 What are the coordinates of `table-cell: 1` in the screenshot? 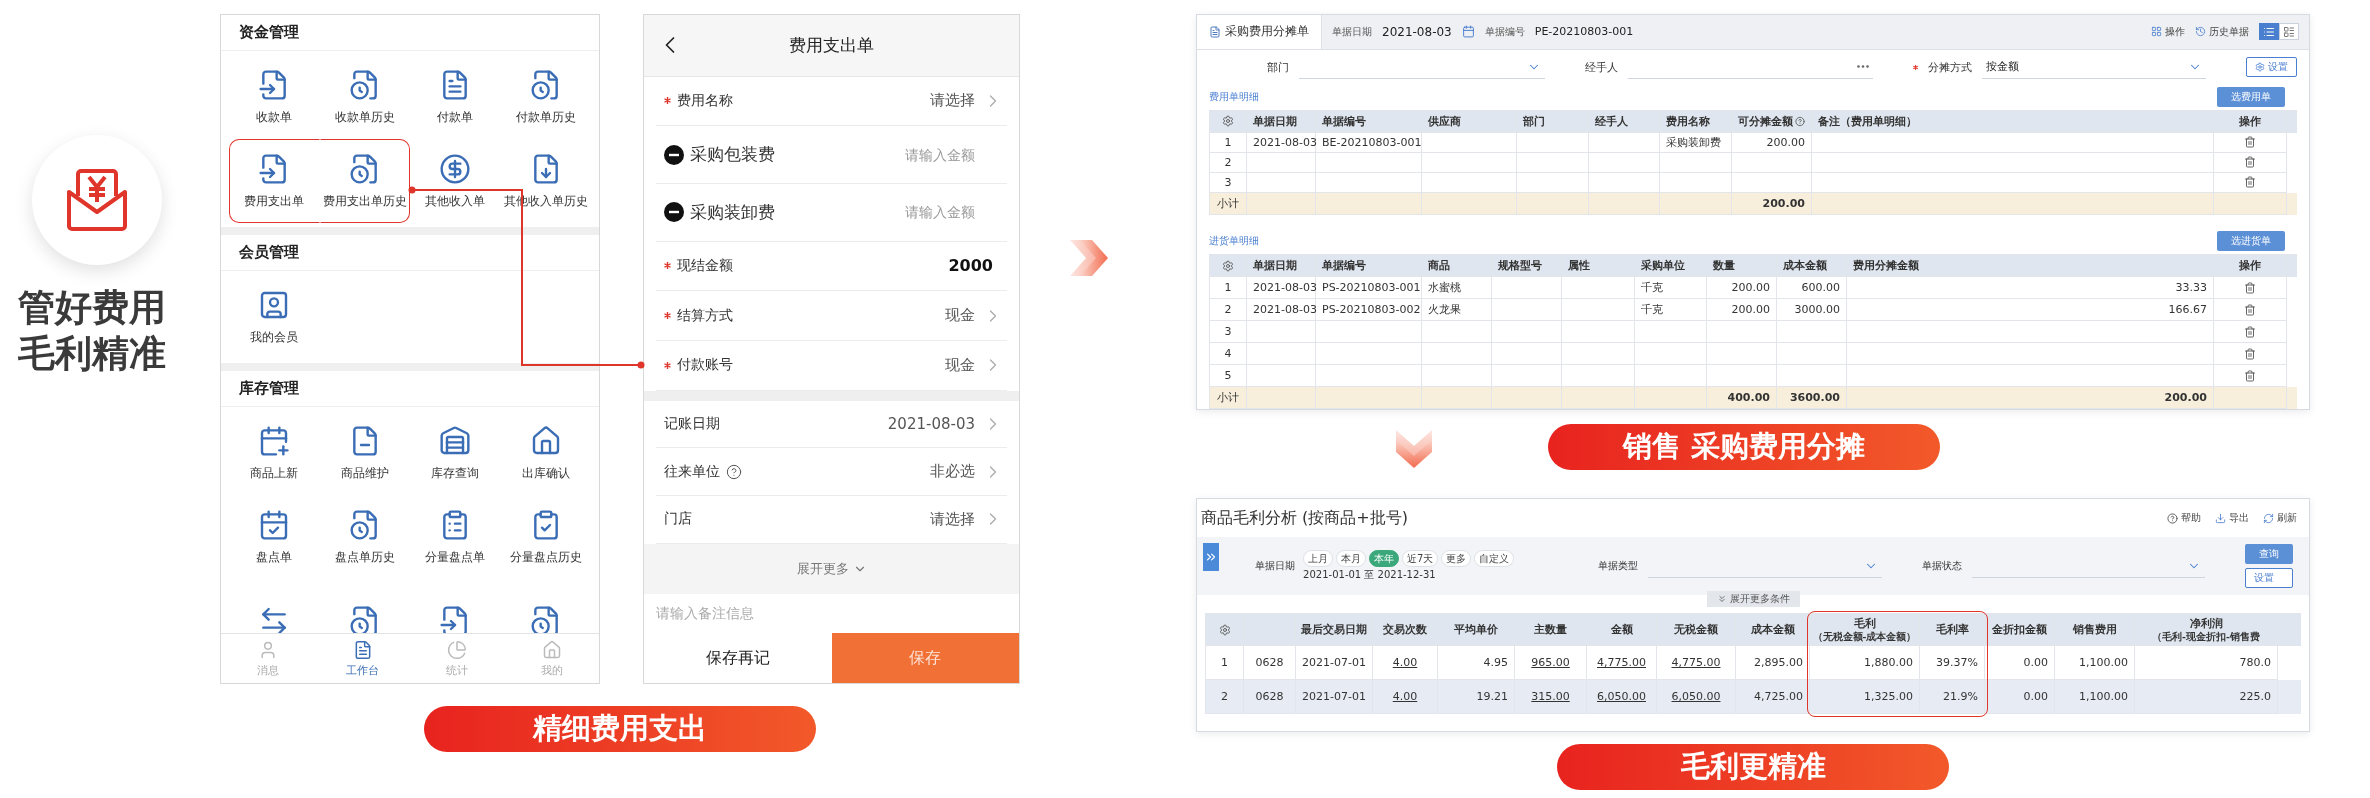 It's located at (1228, 142).